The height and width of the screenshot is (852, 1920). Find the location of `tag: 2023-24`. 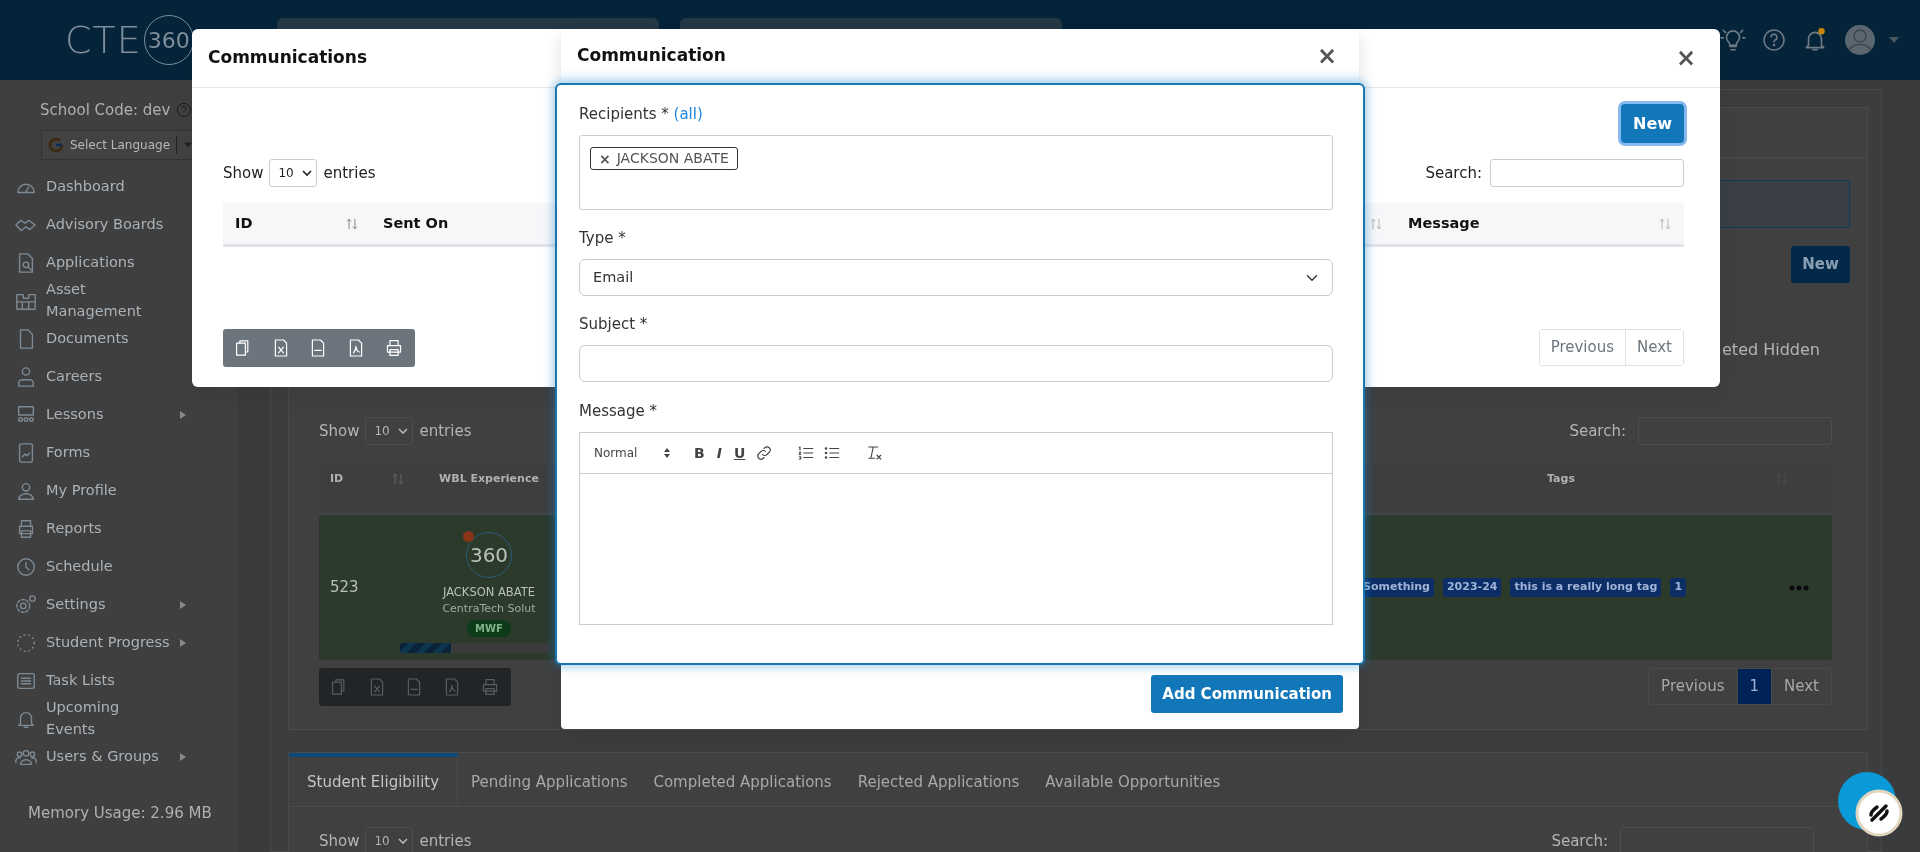

tag: 2023-24 is located at coordinates (1472, 587).